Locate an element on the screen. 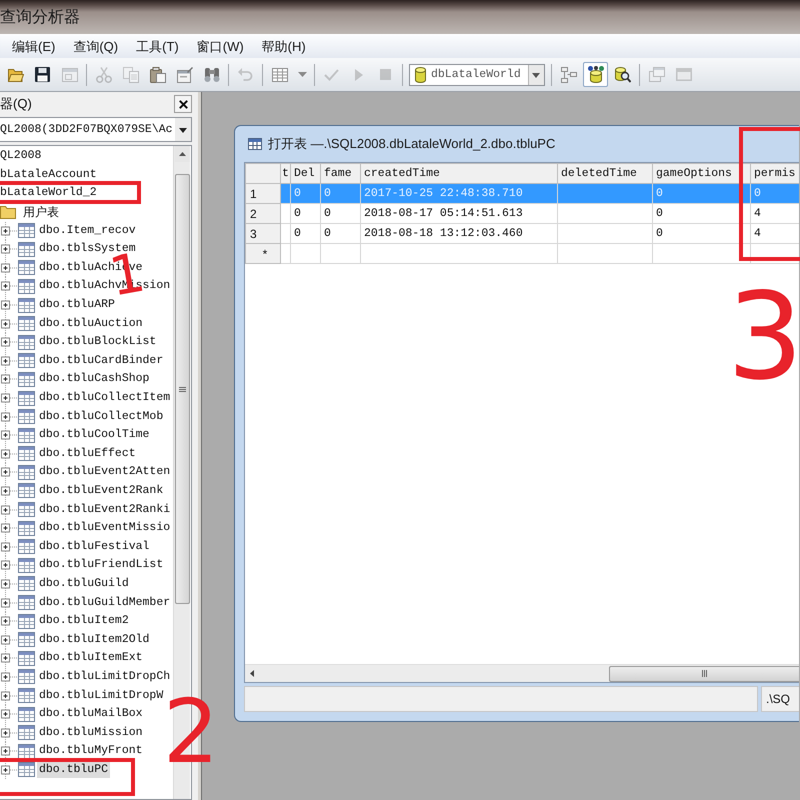 This screenshot has width=800, height=800. tree-item: dbo.tbluFestival is located at coordinates (94, 546).